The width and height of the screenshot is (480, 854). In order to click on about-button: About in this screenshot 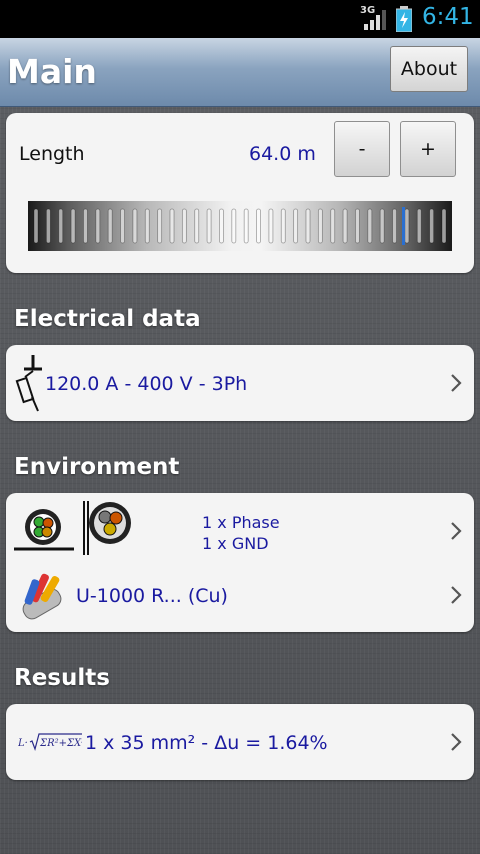, I will do `click(429, 69)`.